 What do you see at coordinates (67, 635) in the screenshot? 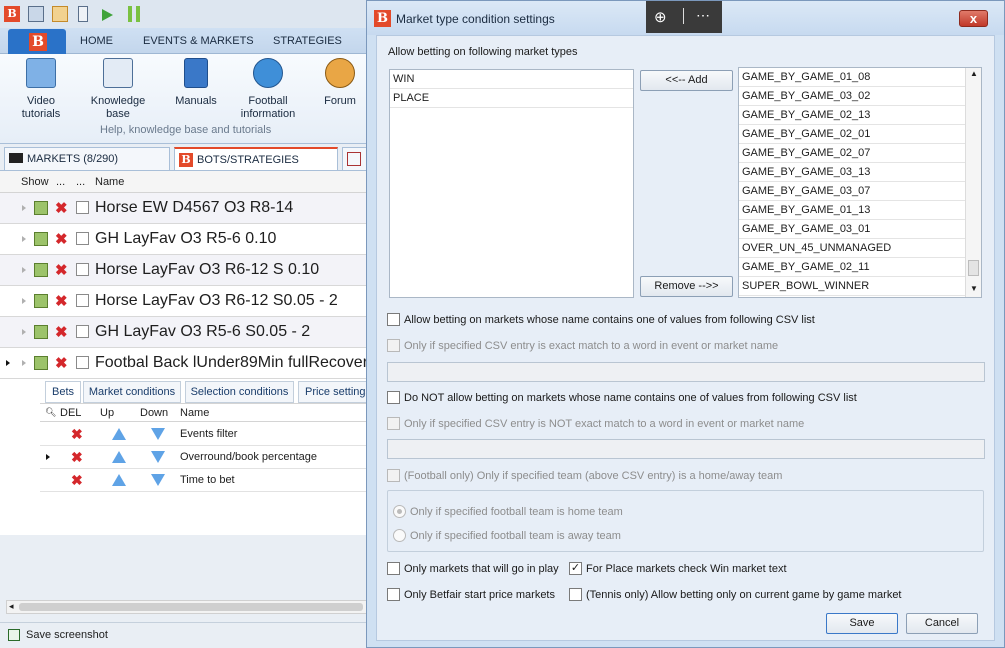
I see `save-screenshot-link: Save screenshot` at bounding box center [67, 635].